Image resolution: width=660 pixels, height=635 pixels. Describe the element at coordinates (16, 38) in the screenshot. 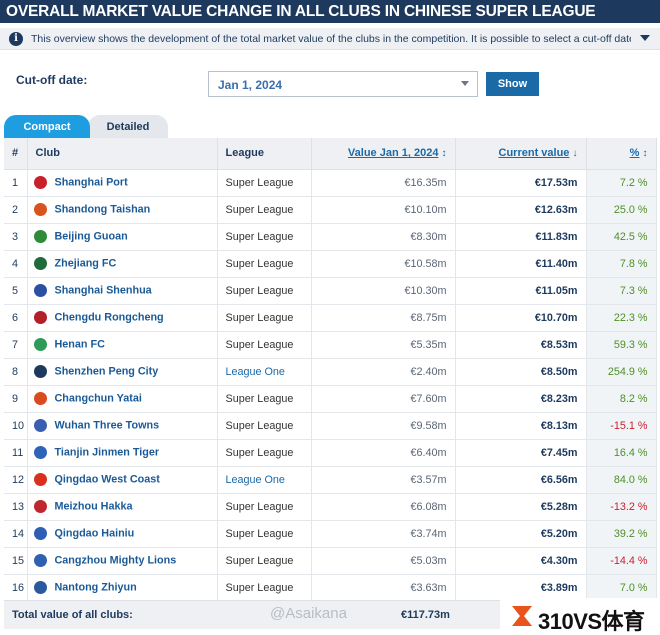

I see `info-icon: i` at that location.